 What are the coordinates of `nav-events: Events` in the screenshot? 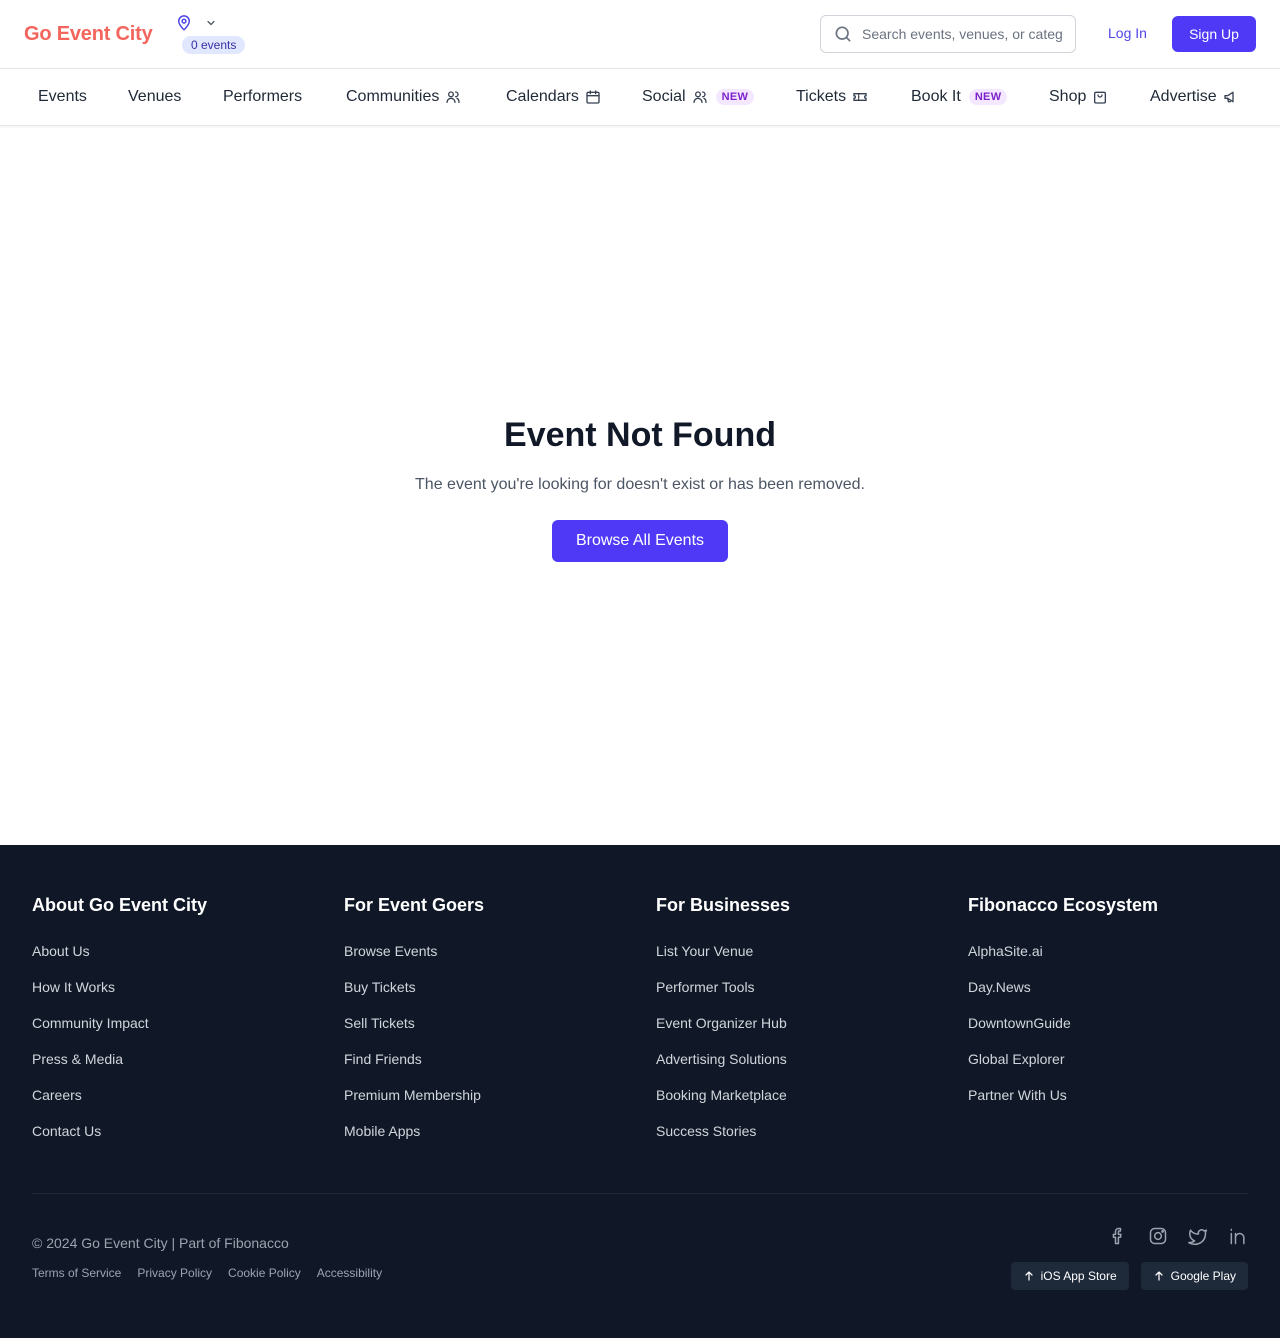 It's located at (62, 97).